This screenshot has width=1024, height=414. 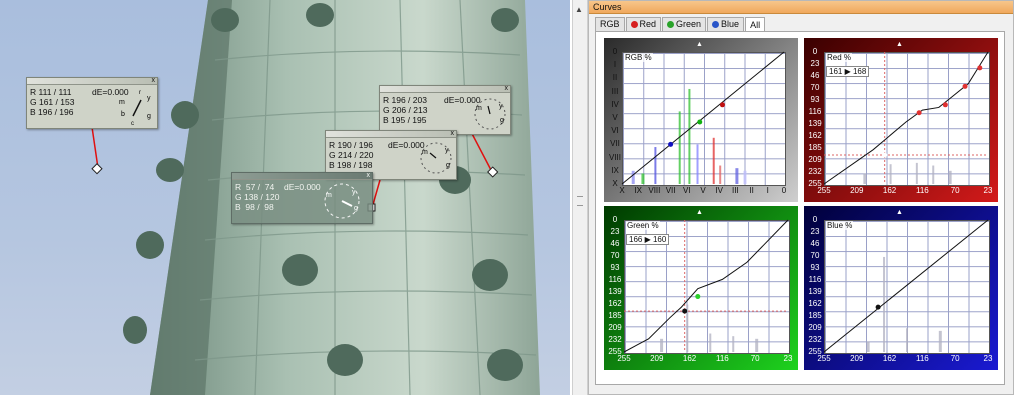 What do you see at coordinates (615, 231) in the screenshot?
I see `y-tick-label: 23` at bounding box center [615, 231].